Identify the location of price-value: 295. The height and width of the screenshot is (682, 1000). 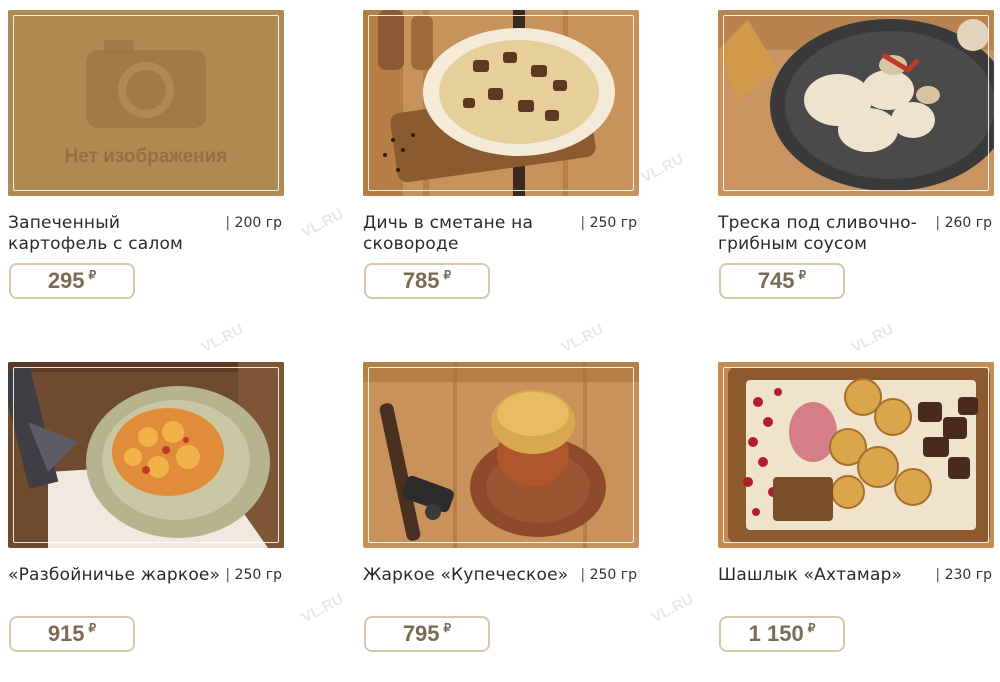
(66, 280).